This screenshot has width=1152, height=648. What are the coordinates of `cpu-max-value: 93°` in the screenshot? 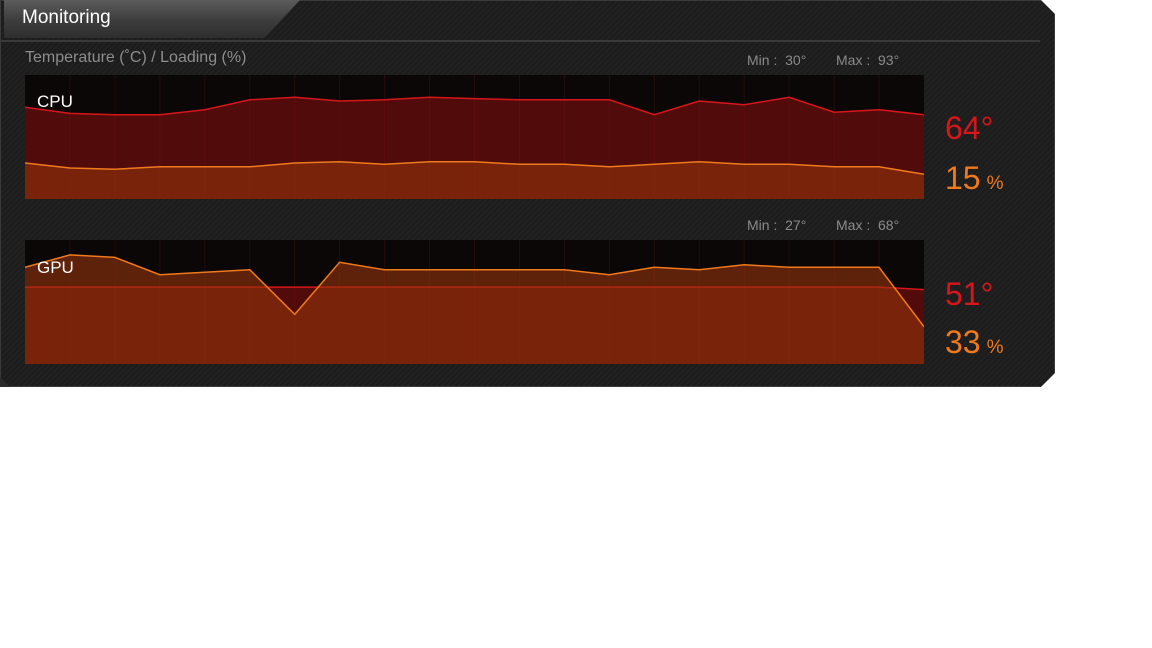 It's located at (889, 60).